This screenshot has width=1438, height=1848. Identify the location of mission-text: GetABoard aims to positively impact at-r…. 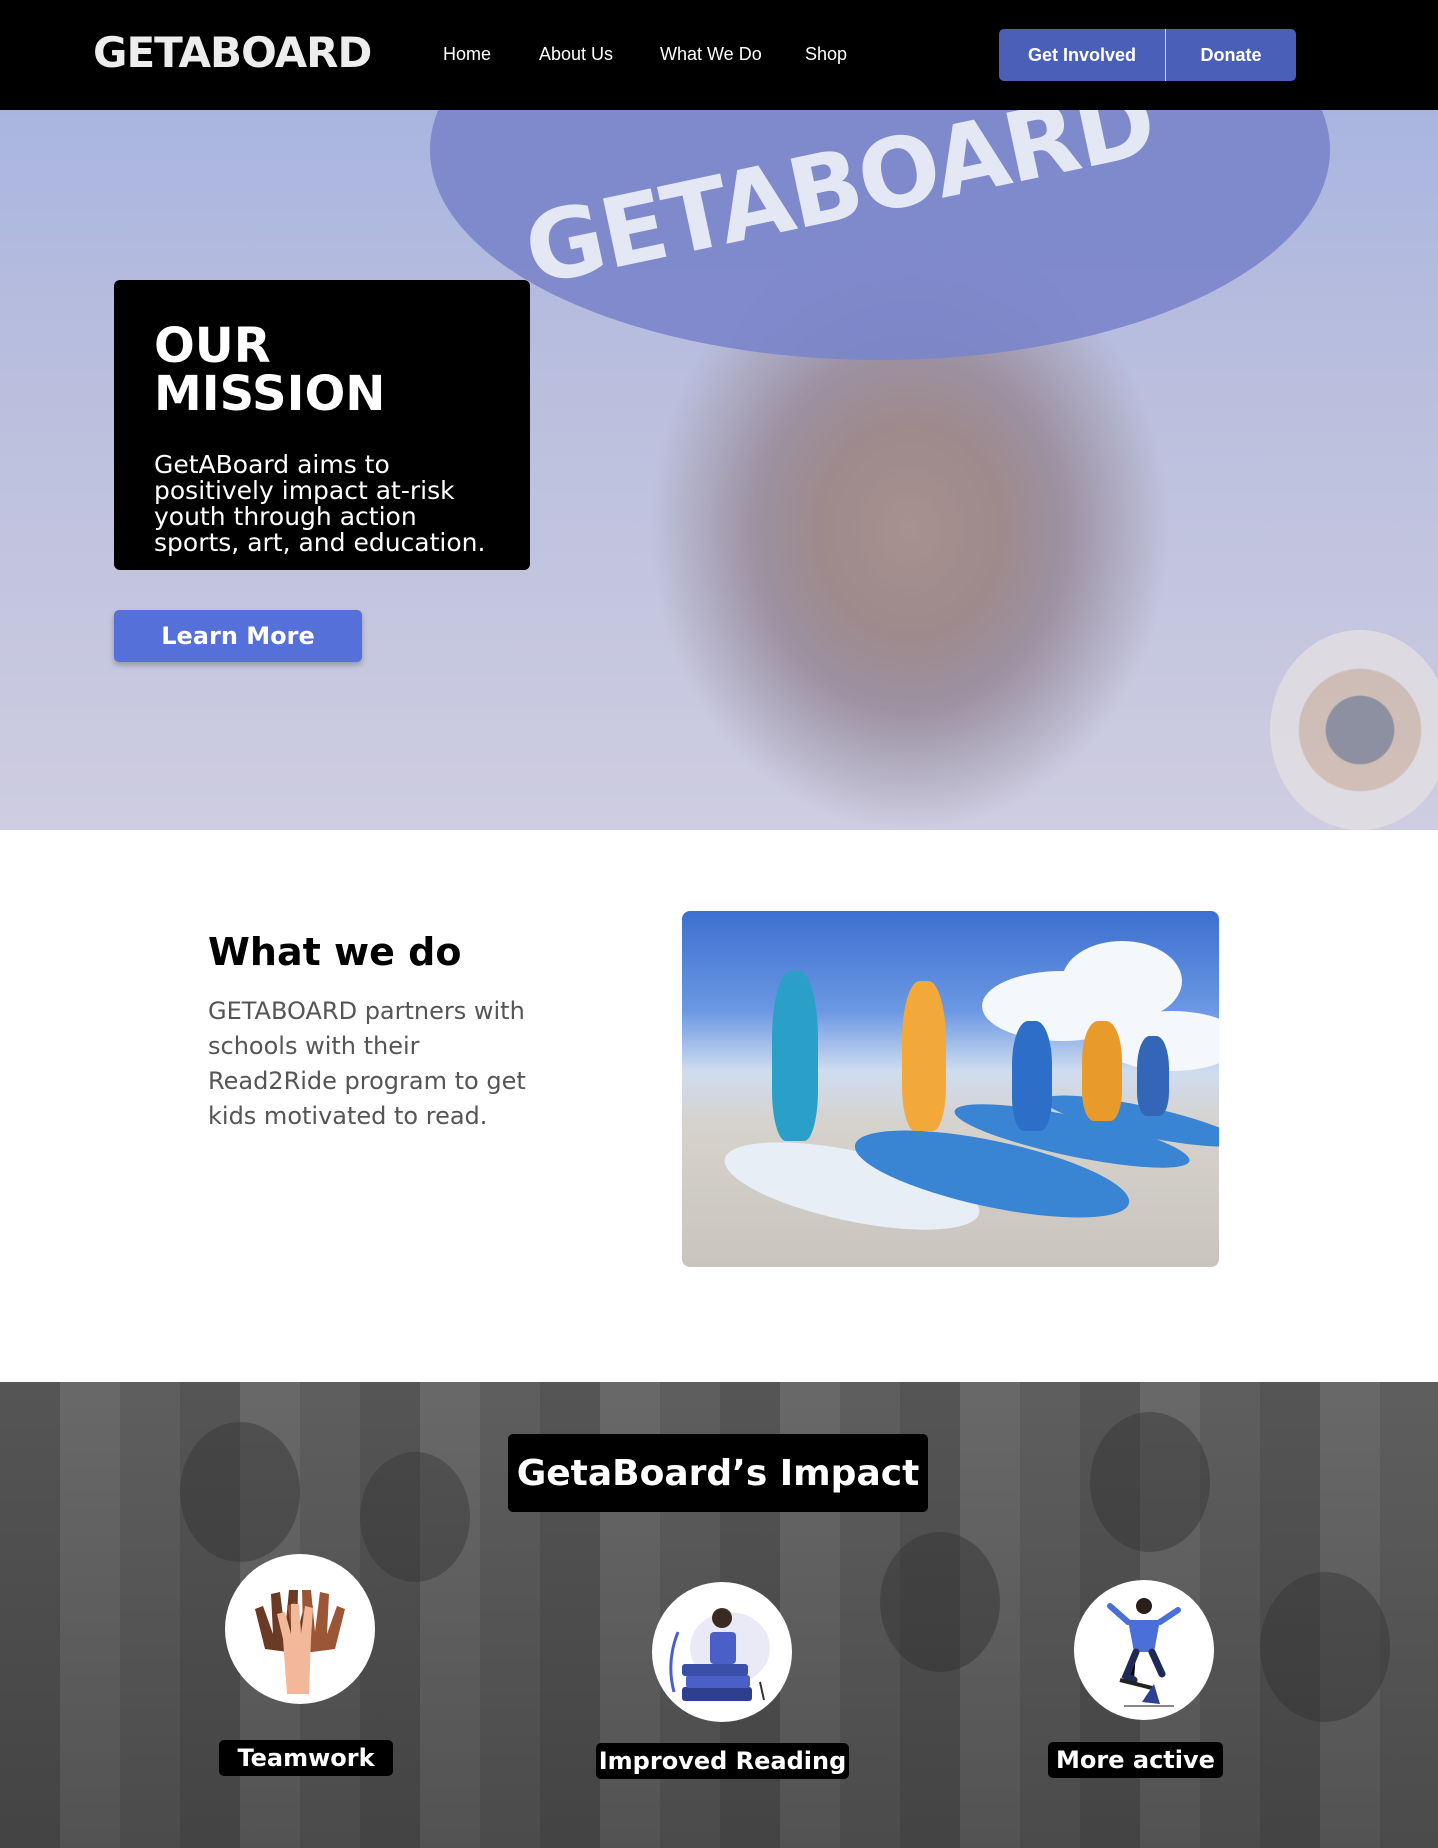
(320, 503).